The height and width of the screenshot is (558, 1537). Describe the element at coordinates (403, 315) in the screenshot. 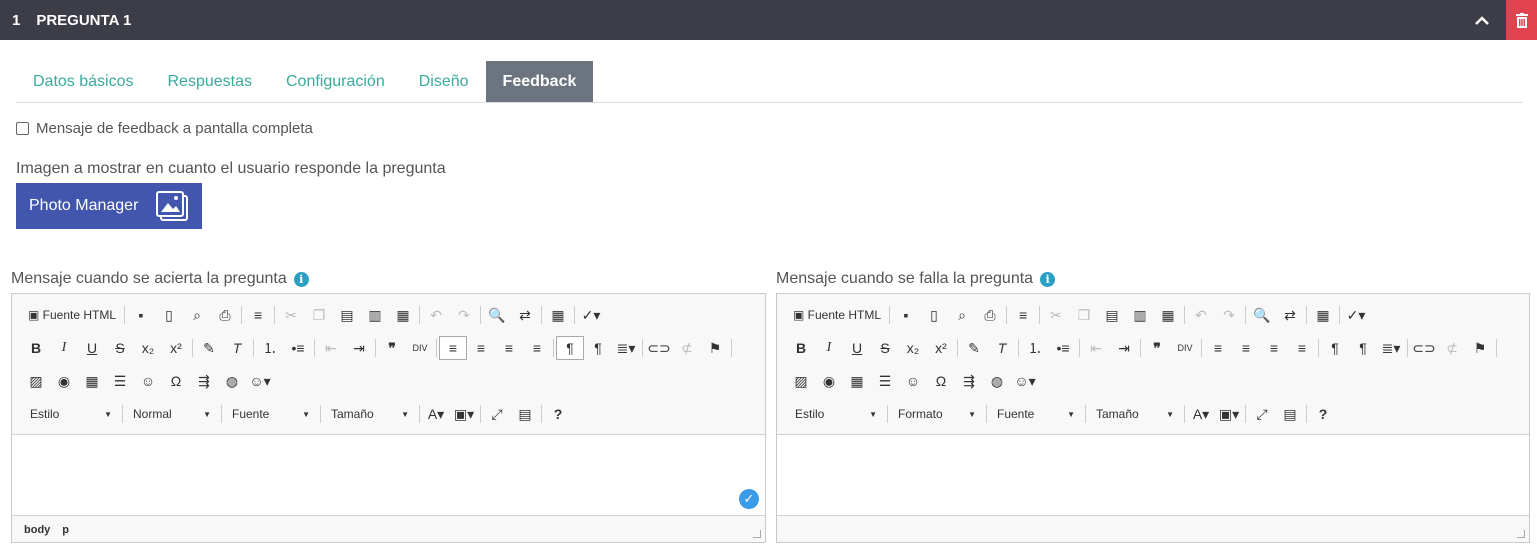

I see `paste-word-icon: ▦` at that location.